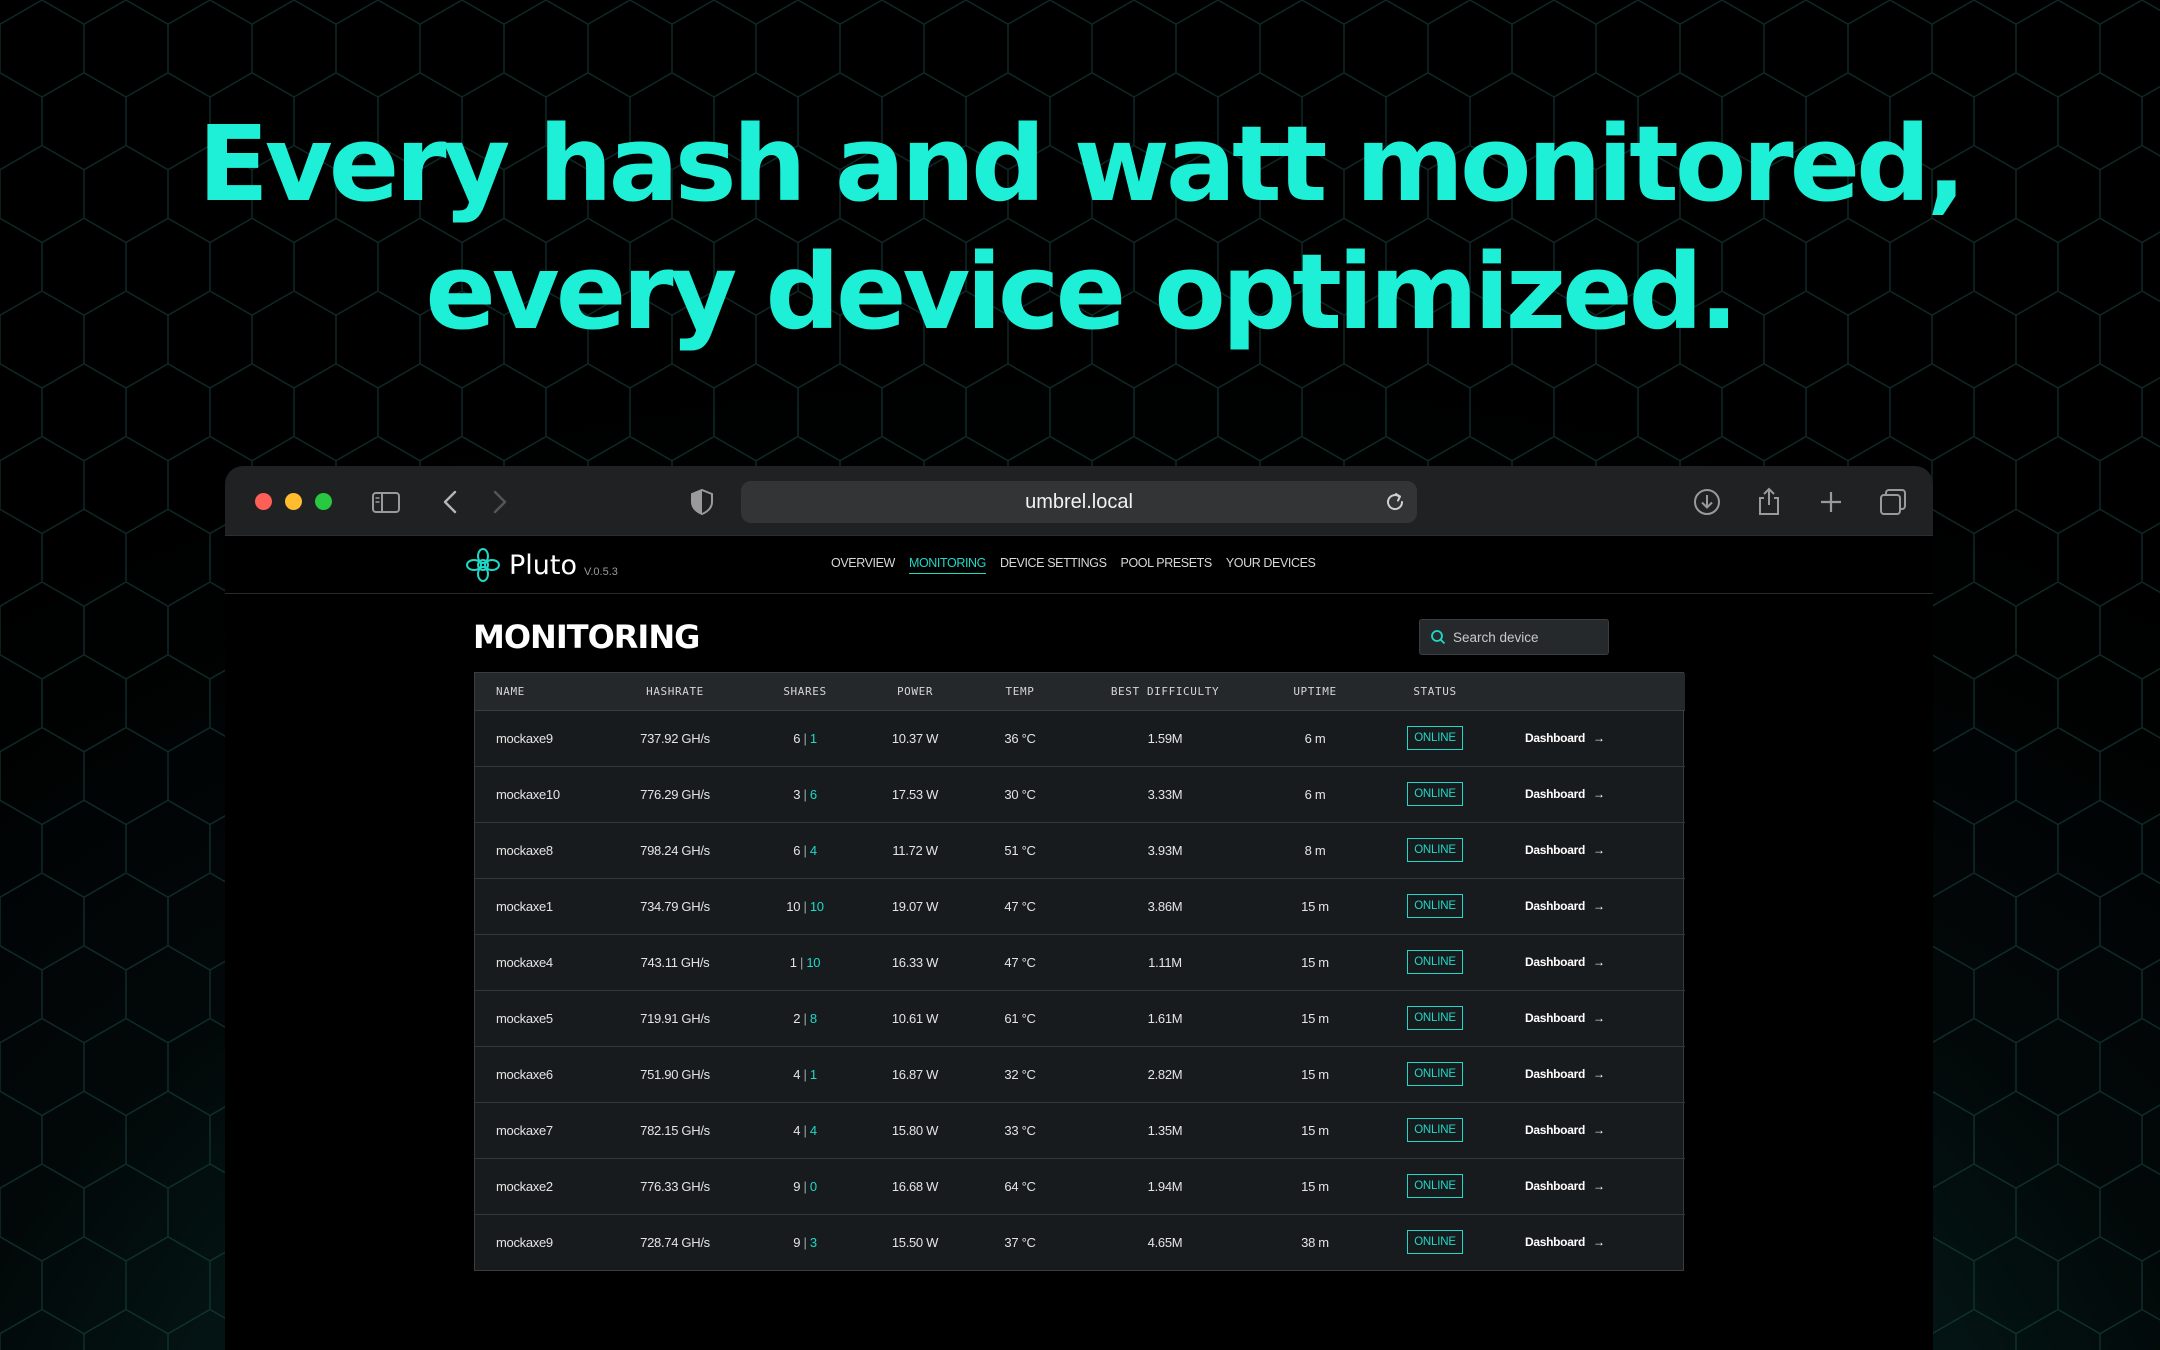 This screenshot has height=1350, width=2160. I want to click on col-header-shares: SHARES, so click(805, 692).